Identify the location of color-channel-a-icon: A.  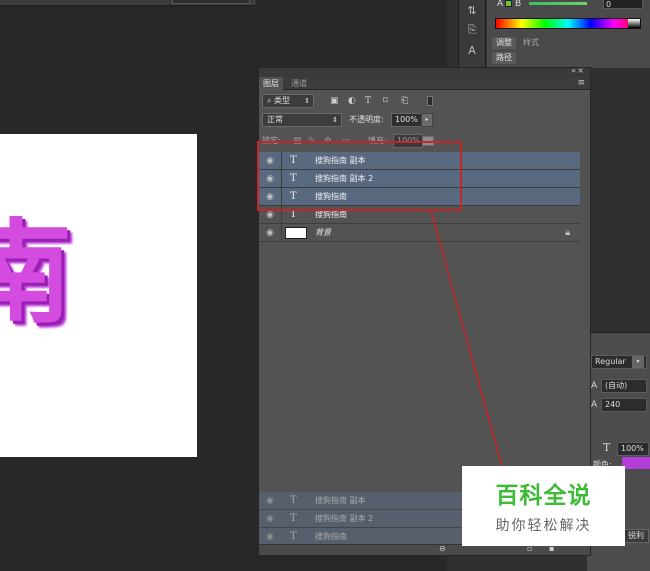
(500, 4).